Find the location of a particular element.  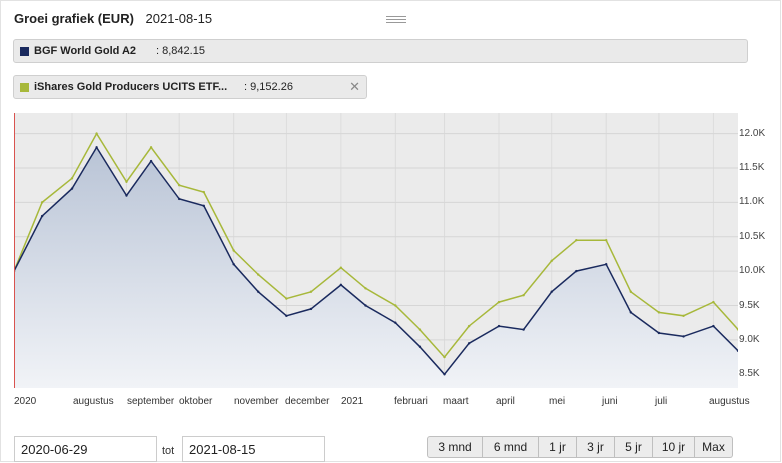

legend-series-value: : 8,842.15 is located at coordinates (180, 51).